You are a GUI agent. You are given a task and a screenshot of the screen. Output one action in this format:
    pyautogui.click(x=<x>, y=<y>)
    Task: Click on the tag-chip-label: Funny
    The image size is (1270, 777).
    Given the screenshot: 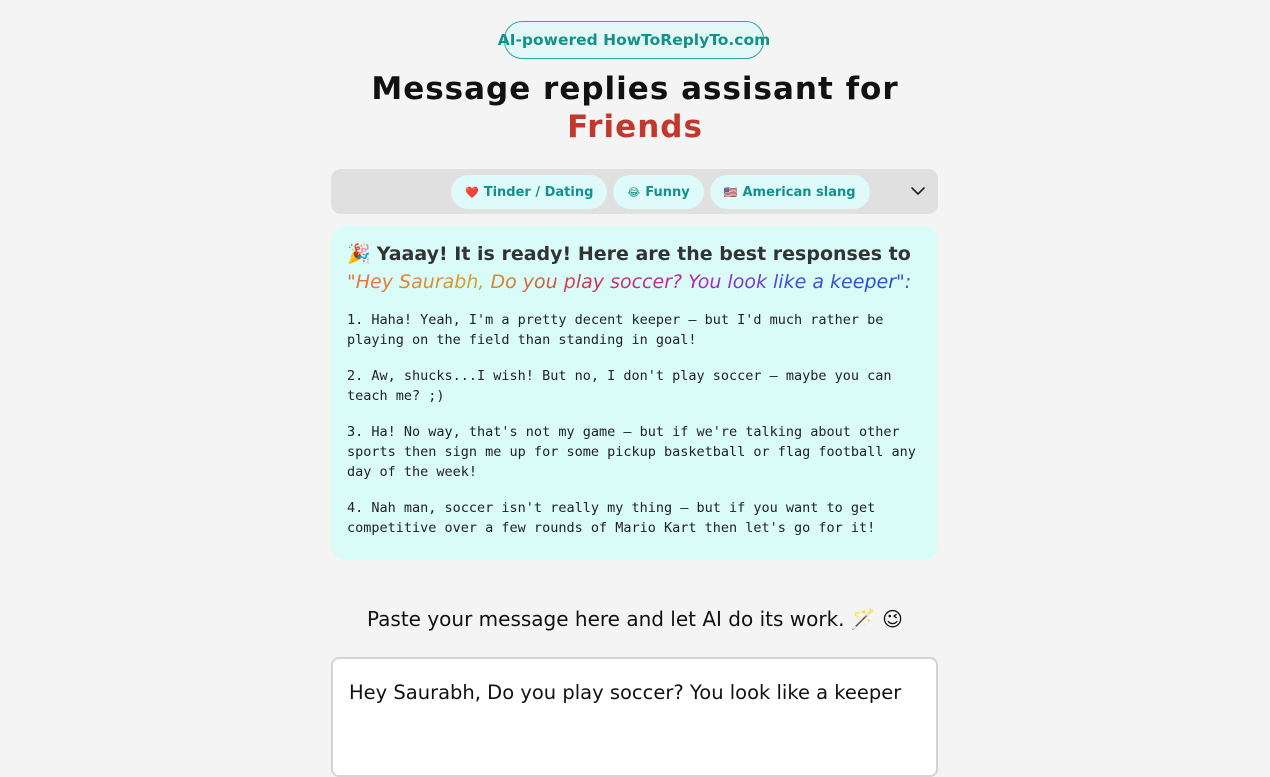 What is the action you would take?
    pyautogui.click(x=667, y=192)
    